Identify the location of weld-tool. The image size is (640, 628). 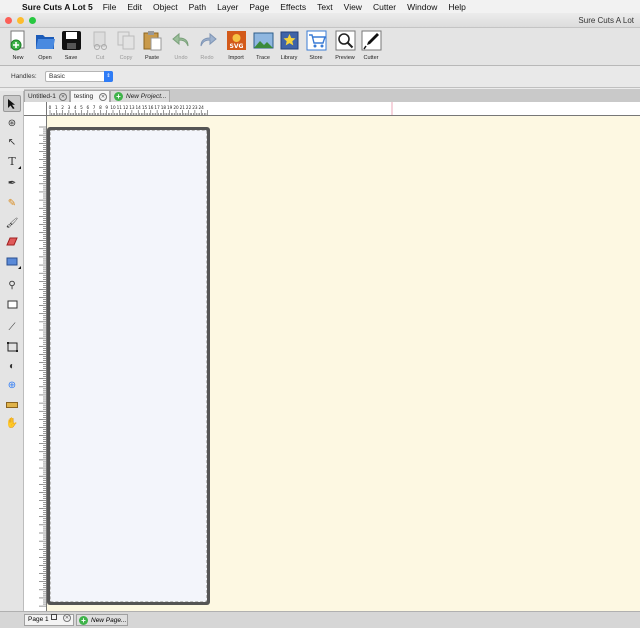
(12, 346).